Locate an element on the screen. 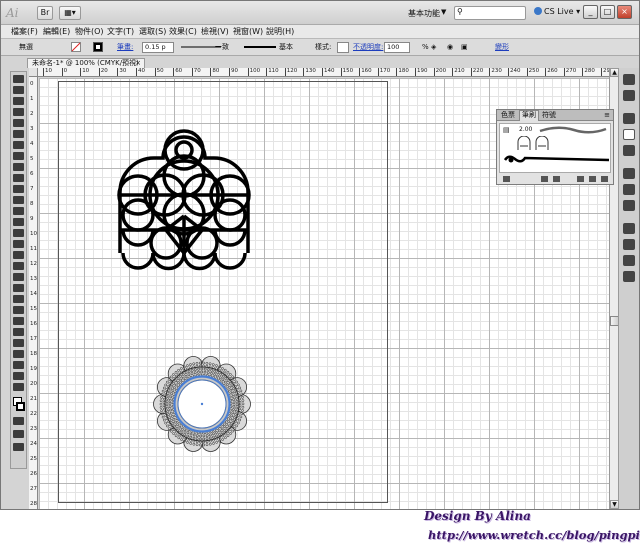  scale-tool-icon is located at coordinates (18, 222).